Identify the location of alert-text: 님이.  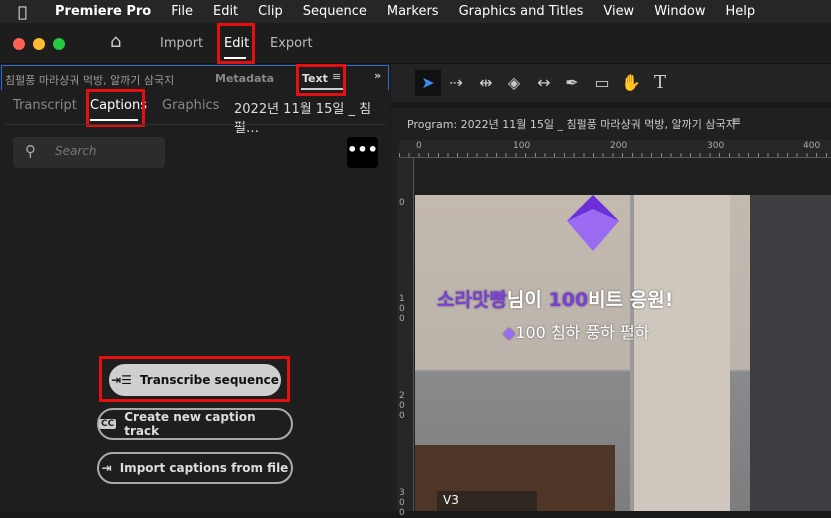
(527, 300).